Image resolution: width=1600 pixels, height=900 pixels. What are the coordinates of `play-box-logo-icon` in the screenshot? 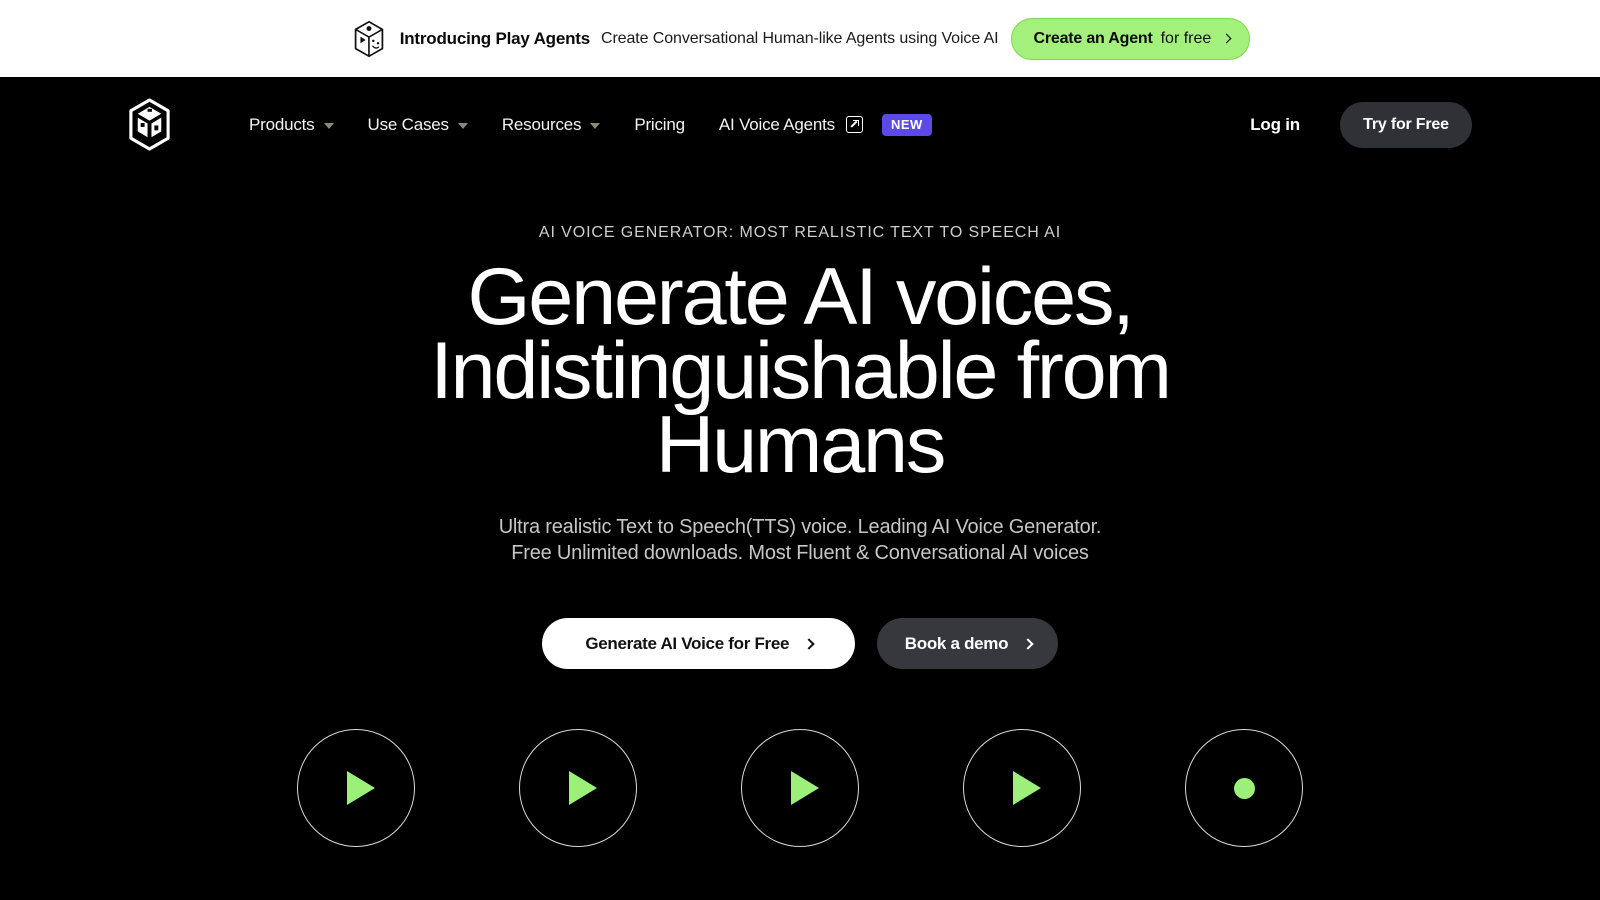 It's located at (368, 38).